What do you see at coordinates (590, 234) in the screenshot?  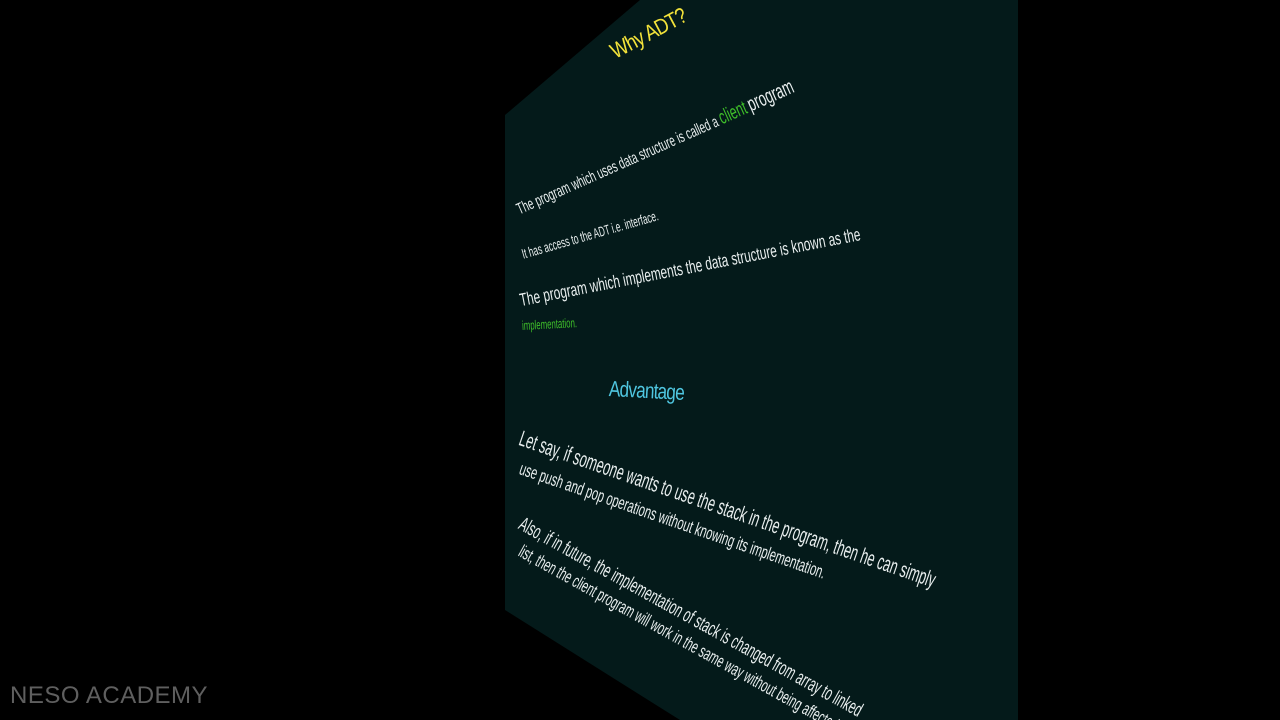 I see `interface-line: It has access to the ADT i.e. interface.` at bounding box center [590, 234].